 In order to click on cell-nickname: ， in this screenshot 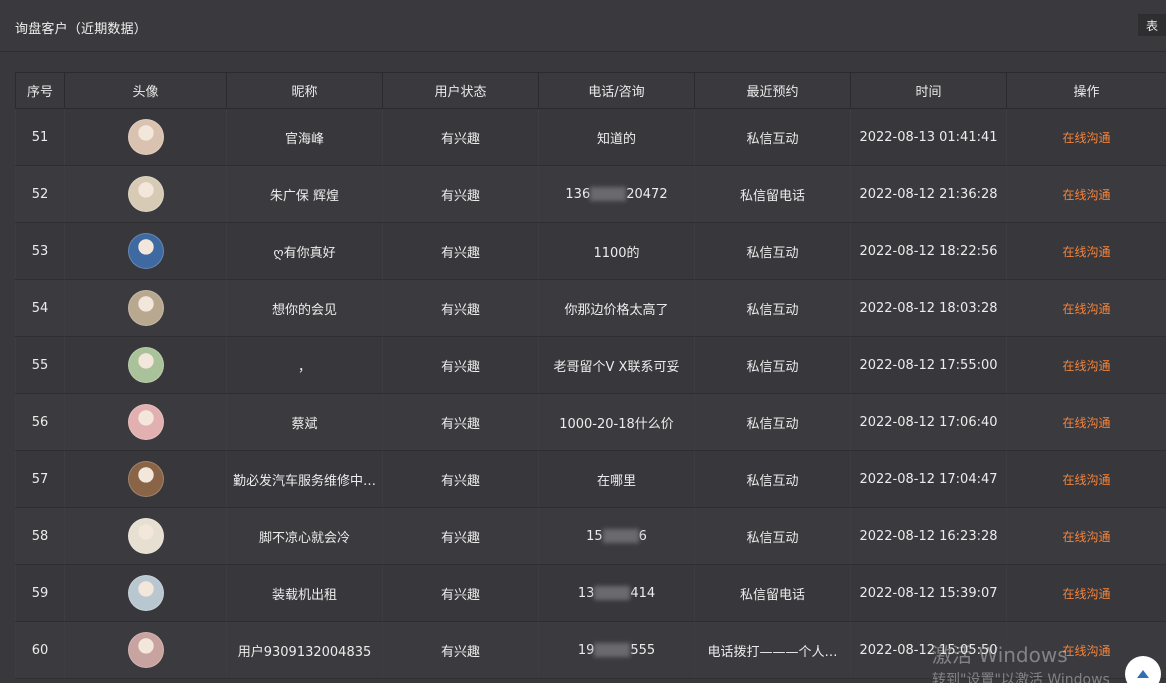, I will do `click(304, 365)`.